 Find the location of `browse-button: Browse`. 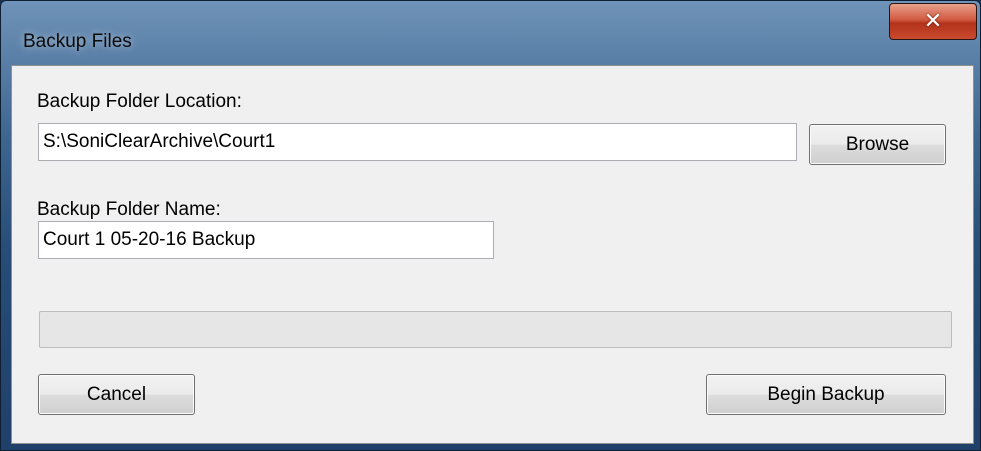

browse-button: Browse is located at coordinates (877, 144).